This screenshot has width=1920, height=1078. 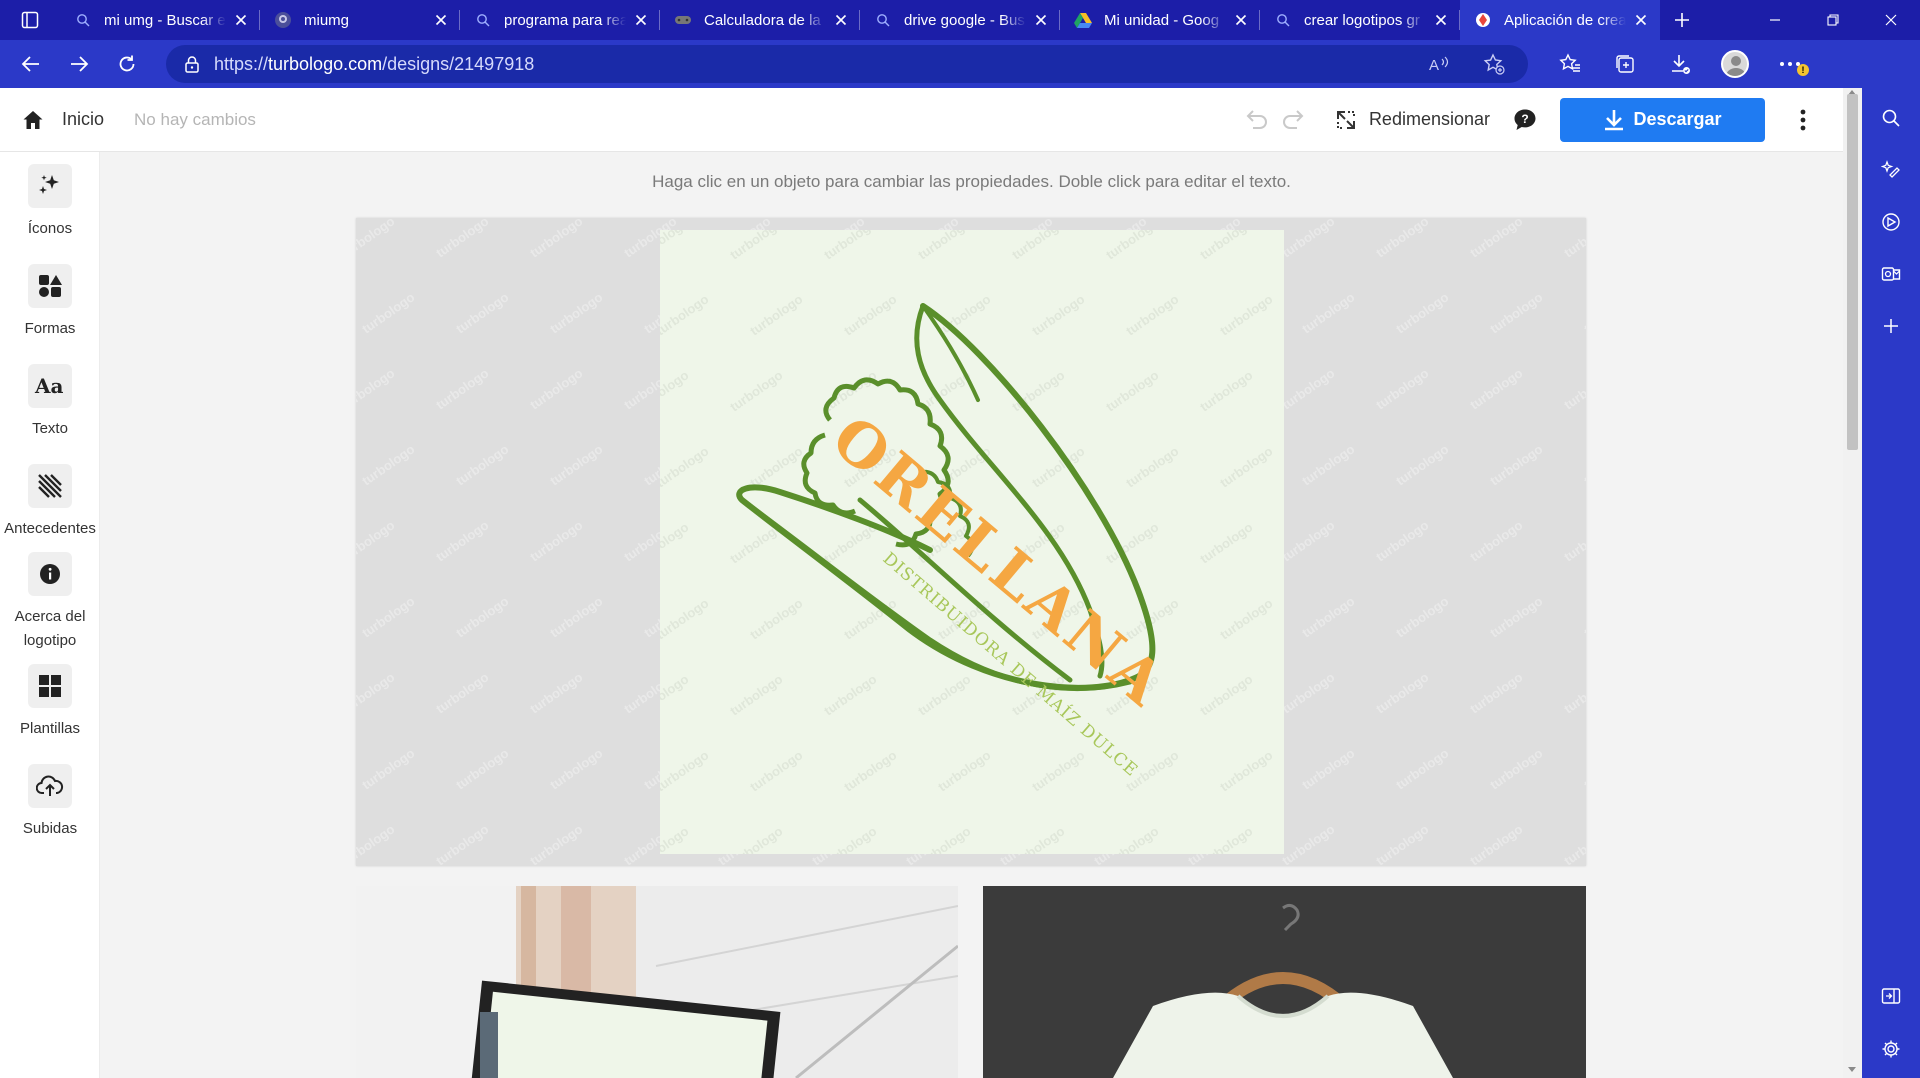 What do you see at coordinates (50, 702) in the screenshot?
I see `tool-templates: Plantillas` at bounding box center [50, 702].